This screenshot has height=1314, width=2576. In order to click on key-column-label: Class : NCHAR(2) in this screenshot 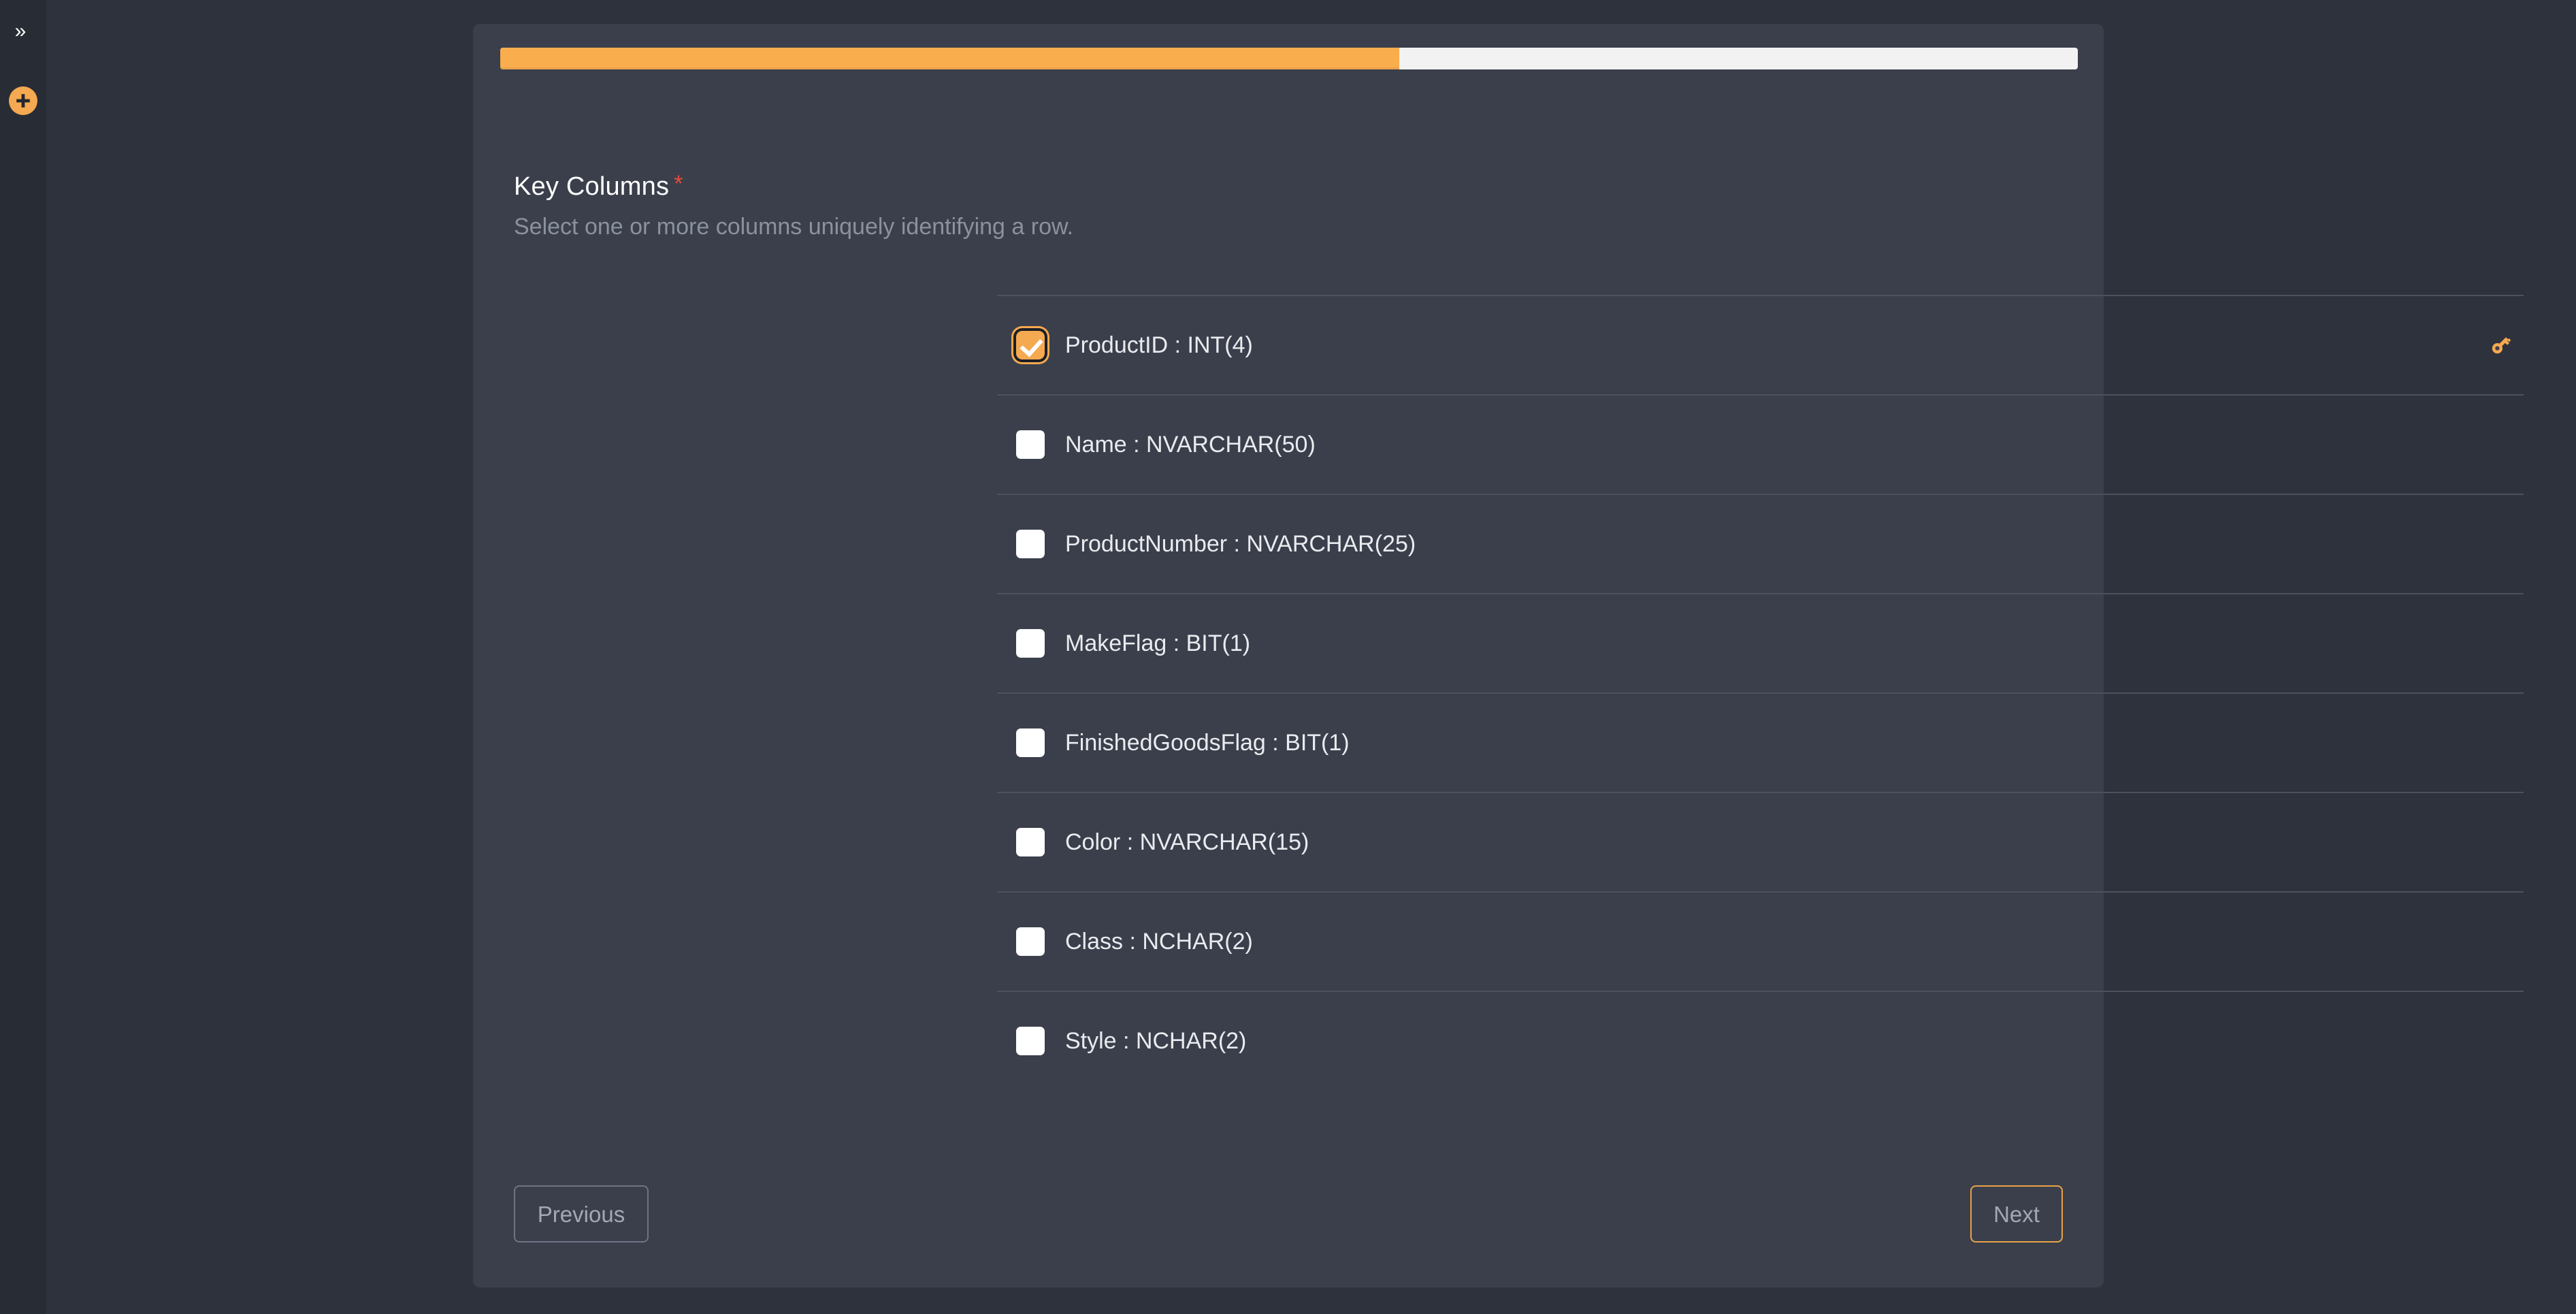, I will do `click(1159, 941)`.